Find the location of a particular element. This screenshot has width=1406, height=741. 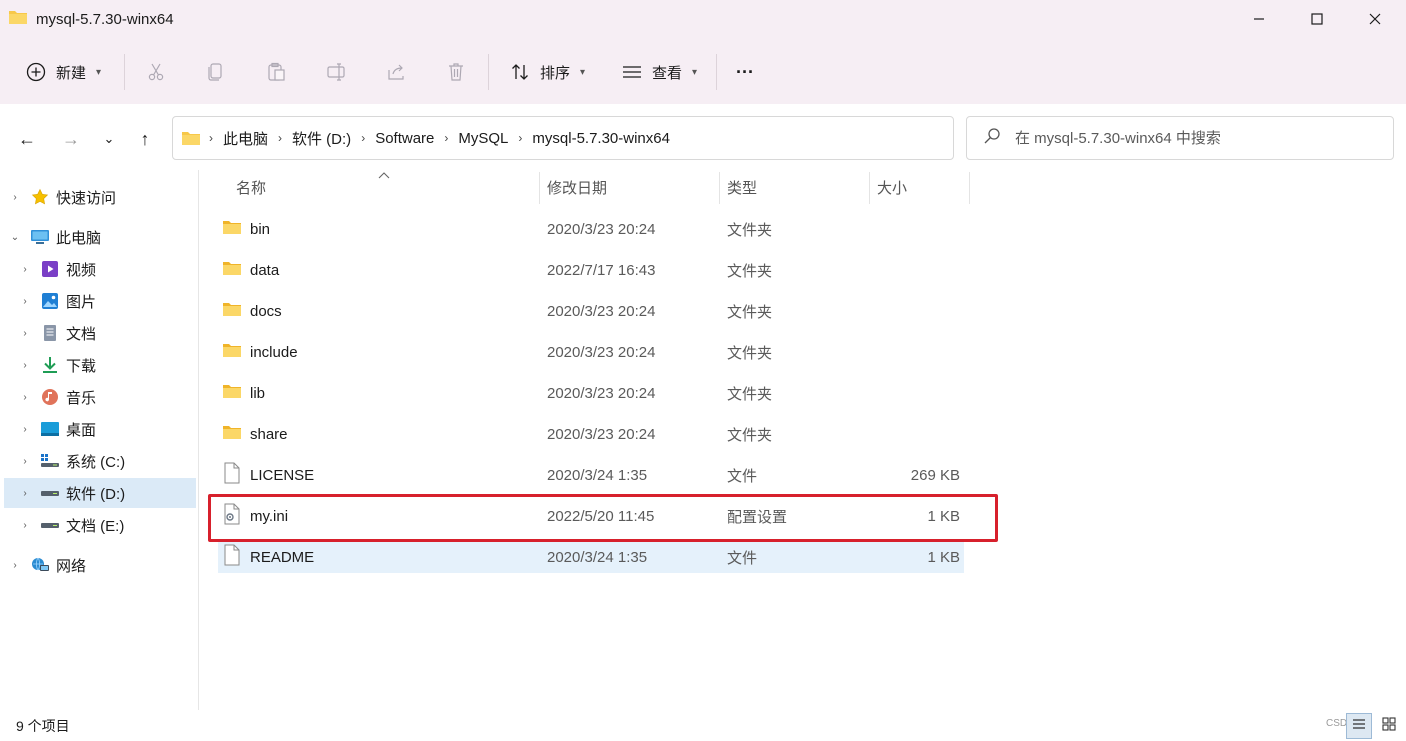

file-row-lib: lib 2020/3/23 20:24 文件夹 is located at coordinates (591, 393).